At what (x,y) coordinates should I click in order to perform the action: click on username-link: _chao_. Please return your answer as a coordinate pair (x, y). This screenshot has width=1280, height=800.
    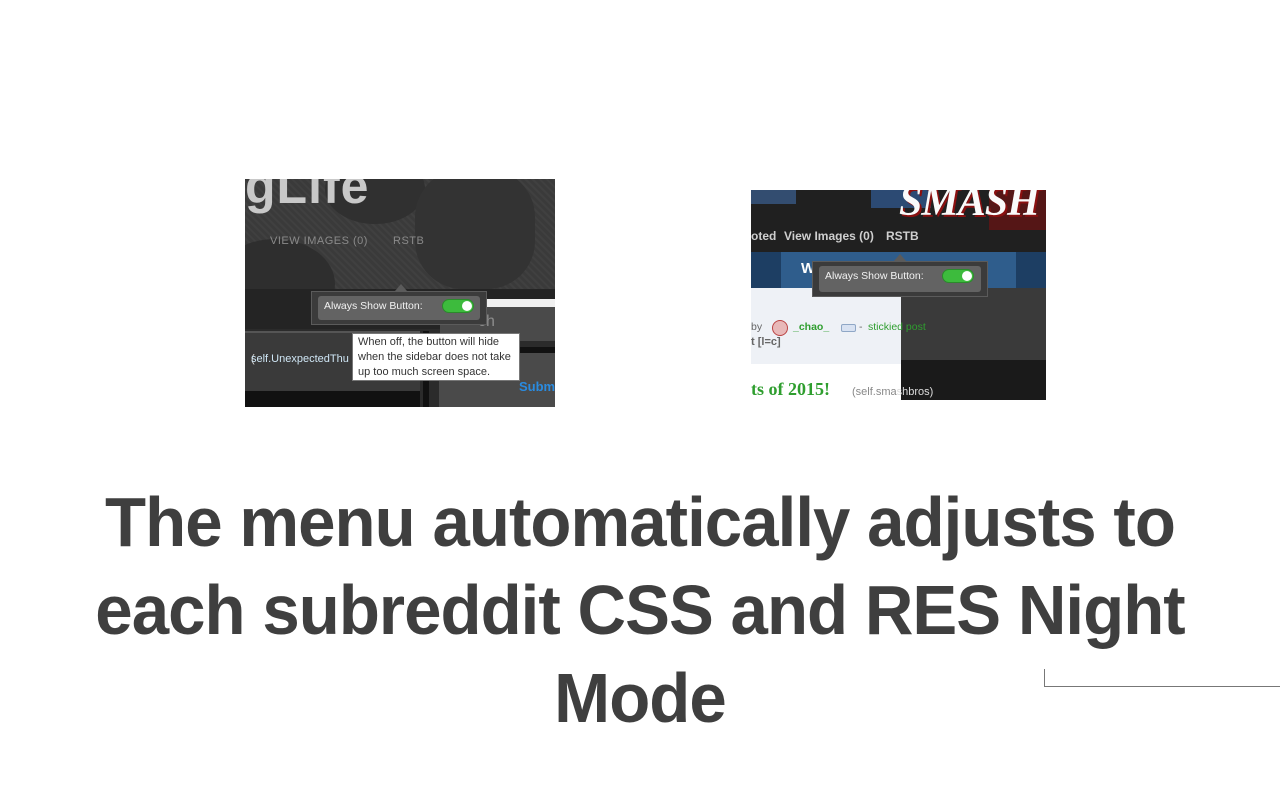
    Looking at the image, I should click on (811, 327).